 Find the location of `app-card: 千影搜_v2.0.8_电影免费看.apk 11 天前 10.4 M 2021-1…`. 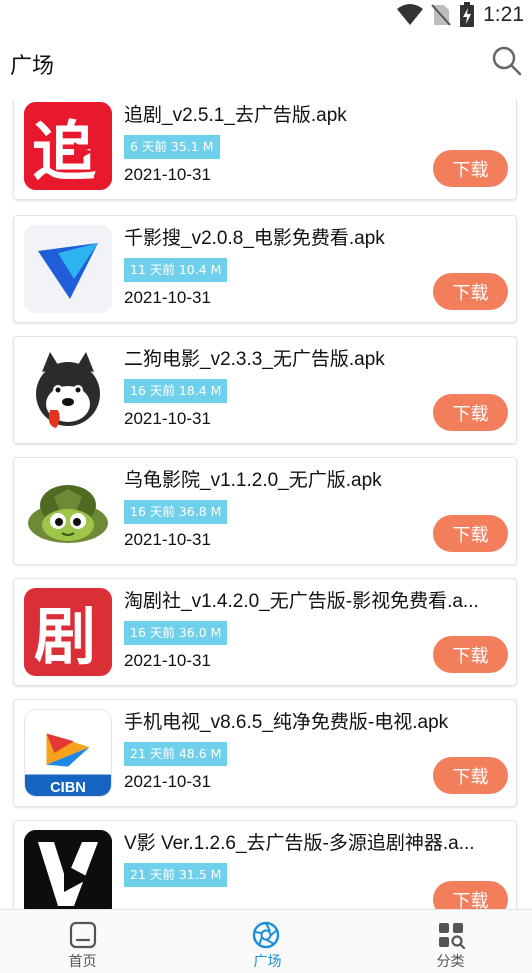

app-card: 千影搜_v2.0.8_电影免费看.apk 11 天前 10.4 M 2021-1… is located at coordinates (265, 269).